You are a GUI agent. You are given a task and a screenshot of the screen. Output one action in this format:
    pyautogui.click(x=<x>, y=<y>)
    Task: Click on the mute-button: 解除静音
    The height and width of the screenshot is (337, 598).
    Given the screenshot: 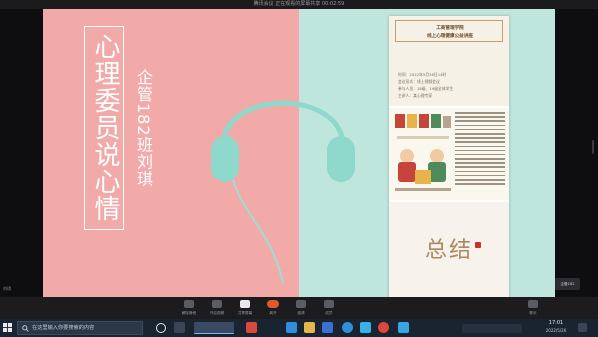 What is the action you would take?
    pyautogui.click(x=189, y=308)
    